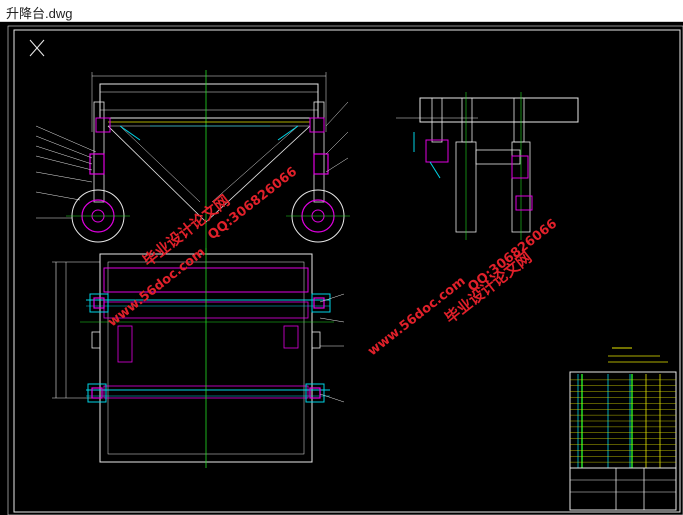 The image size is (683, 515). I want to click on top-beam, so click(209, 101).